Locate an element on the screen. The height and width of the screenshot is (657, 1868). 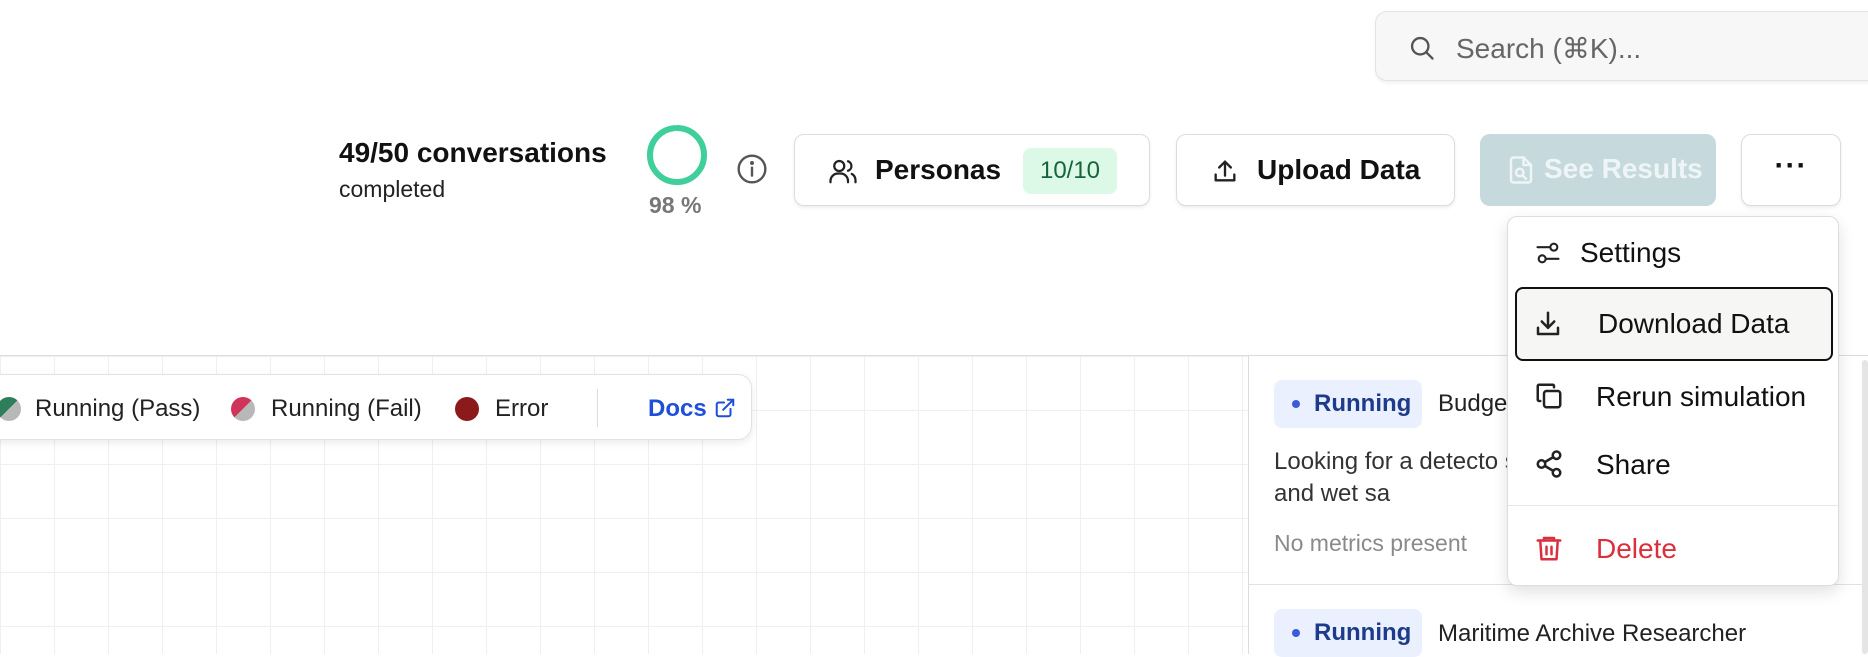
download-icon is located at coordinates (1548, 323).